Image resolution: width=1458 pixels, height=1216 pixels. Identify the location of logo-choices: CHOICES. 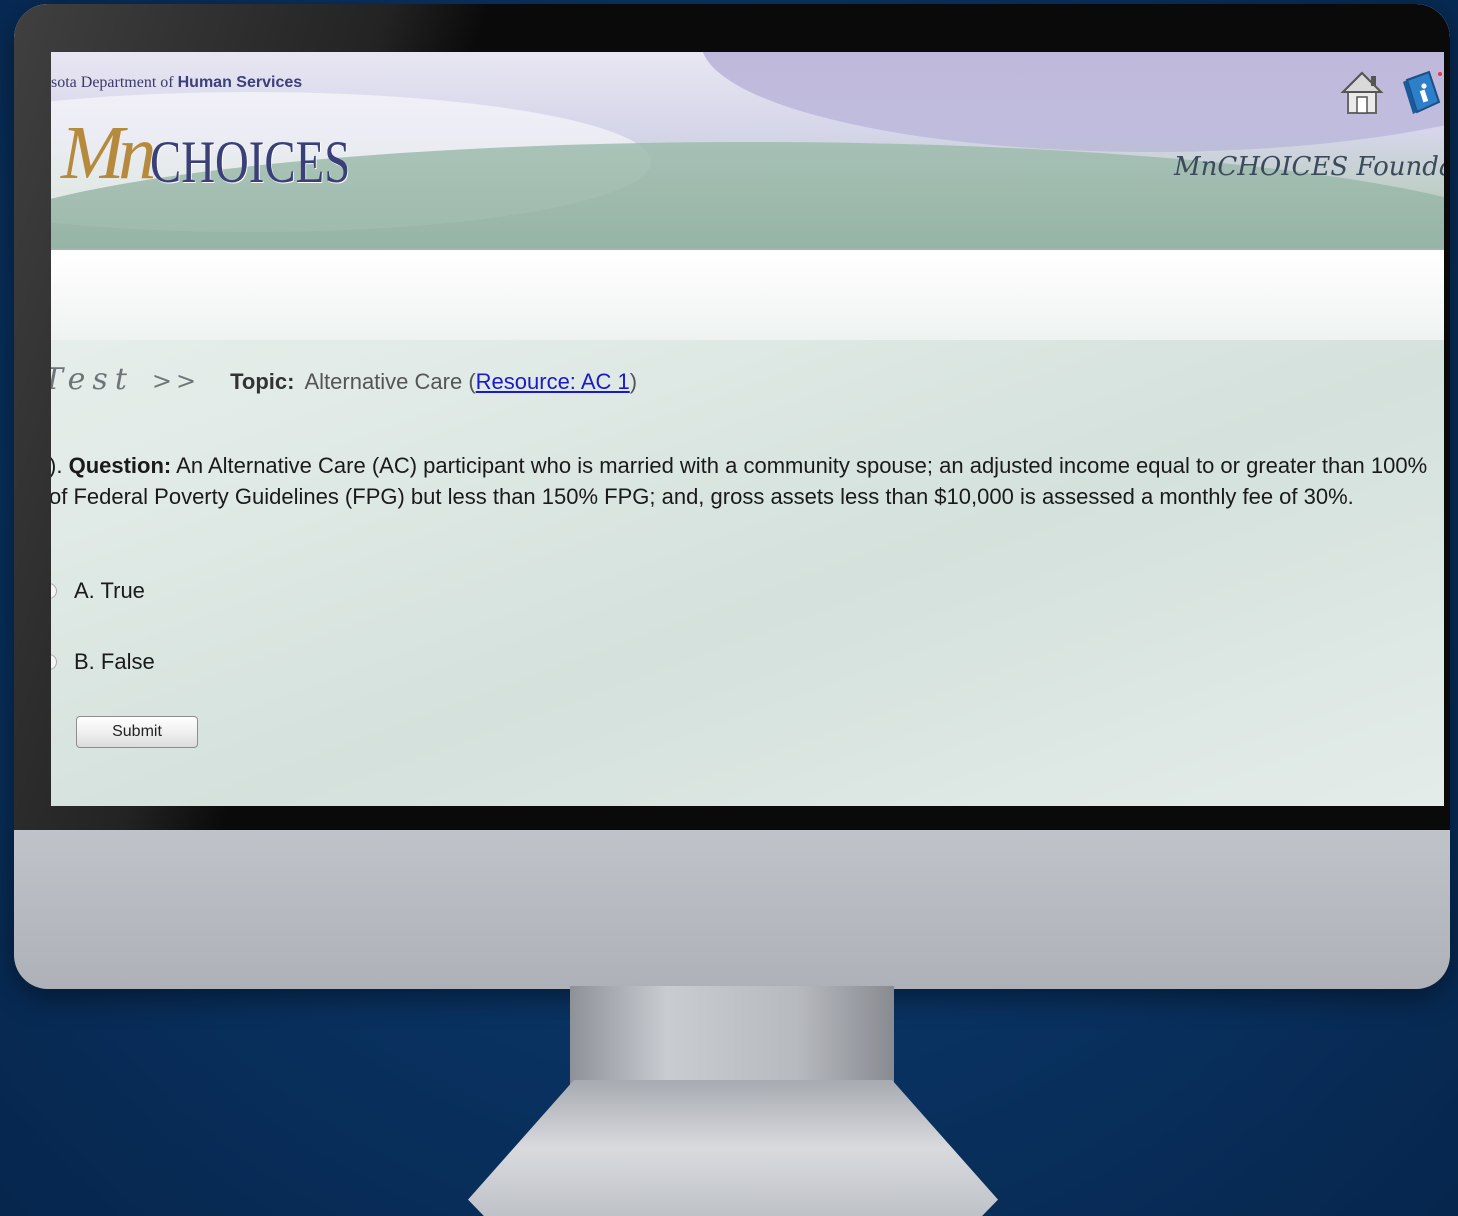
(250, 162).